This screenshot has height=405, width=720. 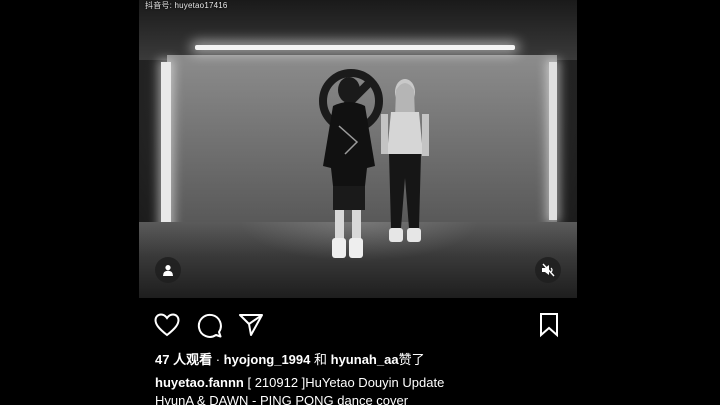 I want to click on like-button, so click(x=167, y=325).